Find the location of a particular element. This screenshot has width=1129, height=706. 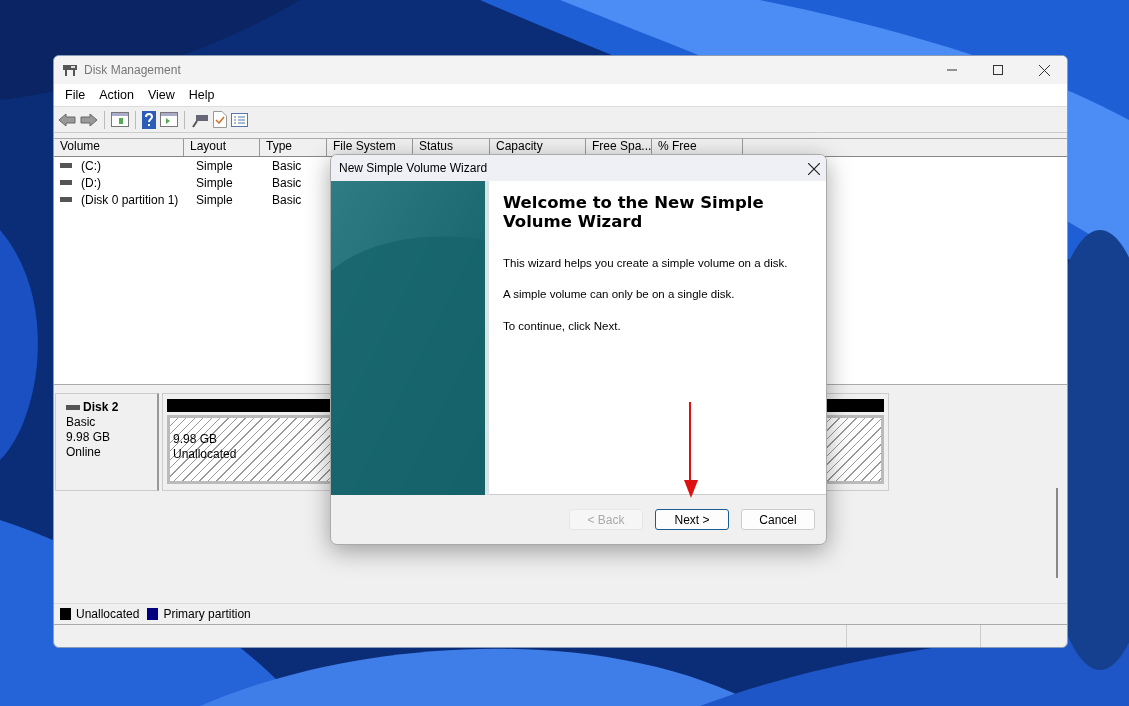

column-header: Layout is located at coordinates (222, 147).